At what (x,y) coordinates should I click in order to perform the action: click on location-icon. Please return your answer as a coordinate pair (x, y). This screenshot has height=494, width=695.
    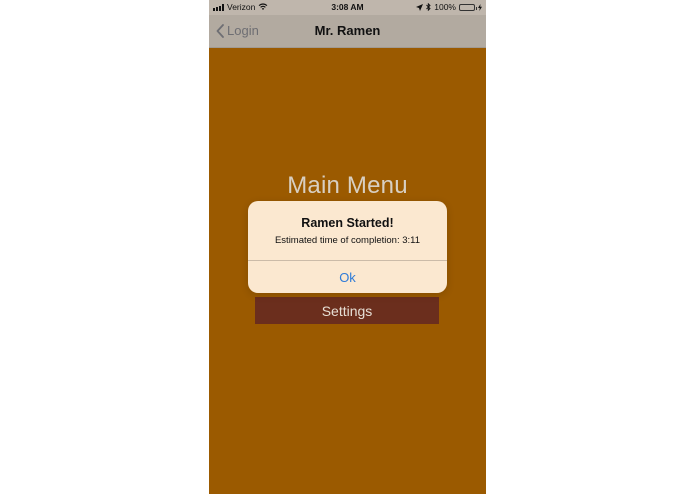
    Looking at the image, I should click on (420, 7).